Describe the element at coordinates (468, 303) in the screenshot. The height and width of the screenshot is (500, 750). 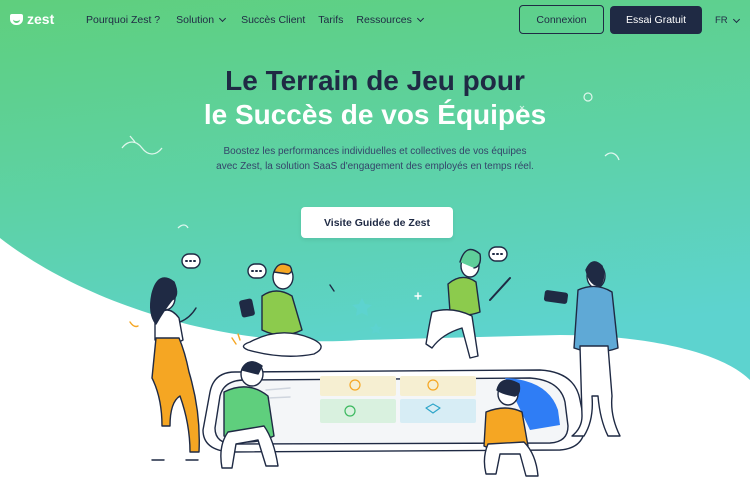
I see `person-woman-kneeling-tablet` at that location.